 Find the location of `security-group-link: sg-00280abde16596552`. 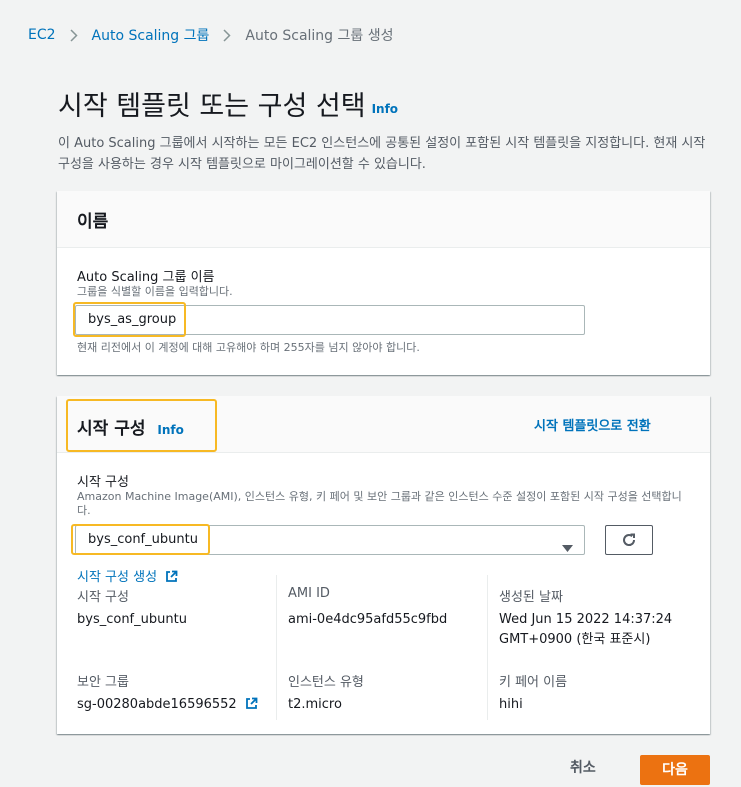

security-group-link: sg-00280abde16596552 is located at coordinates (167, 705).